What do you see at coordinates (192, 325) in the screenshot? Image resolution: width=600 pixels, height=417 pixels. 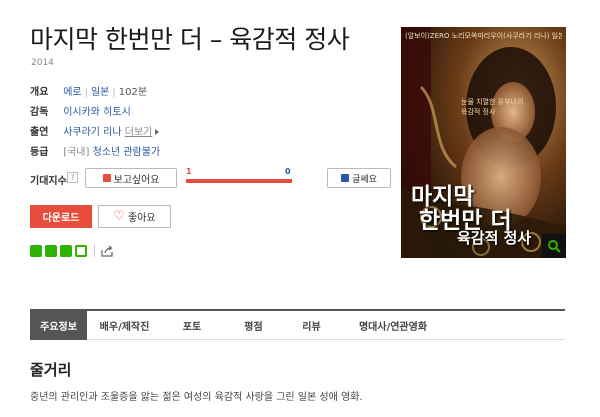 I see `tab-photo: 포토` at bounding box center [192, 325].